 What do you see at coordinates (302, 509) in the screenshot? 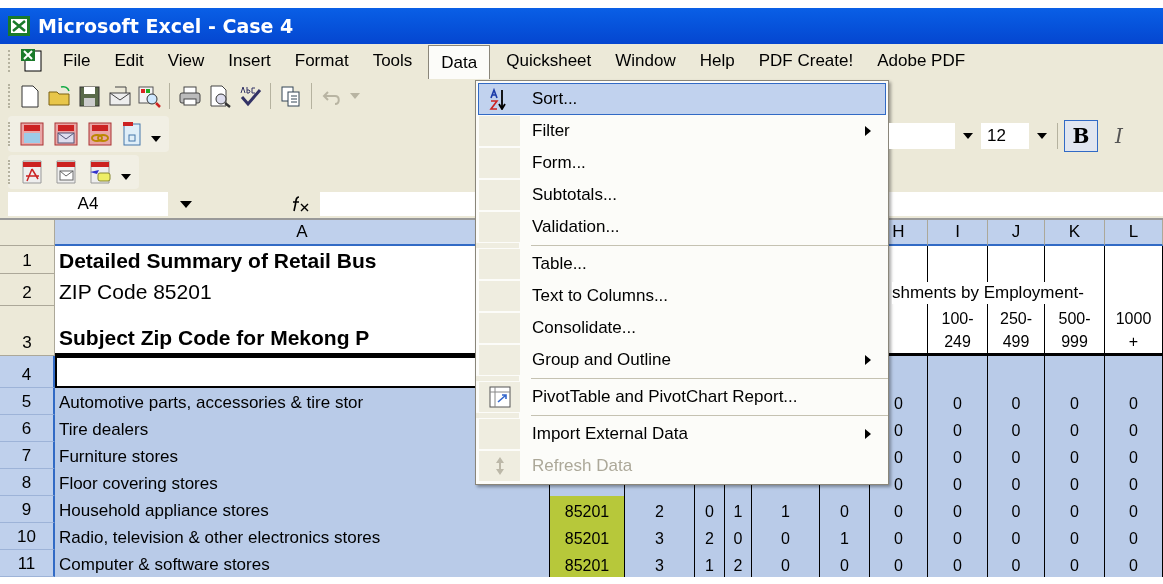
I see `table-cell: Household appliance stores` at bounding box center [302, 509].